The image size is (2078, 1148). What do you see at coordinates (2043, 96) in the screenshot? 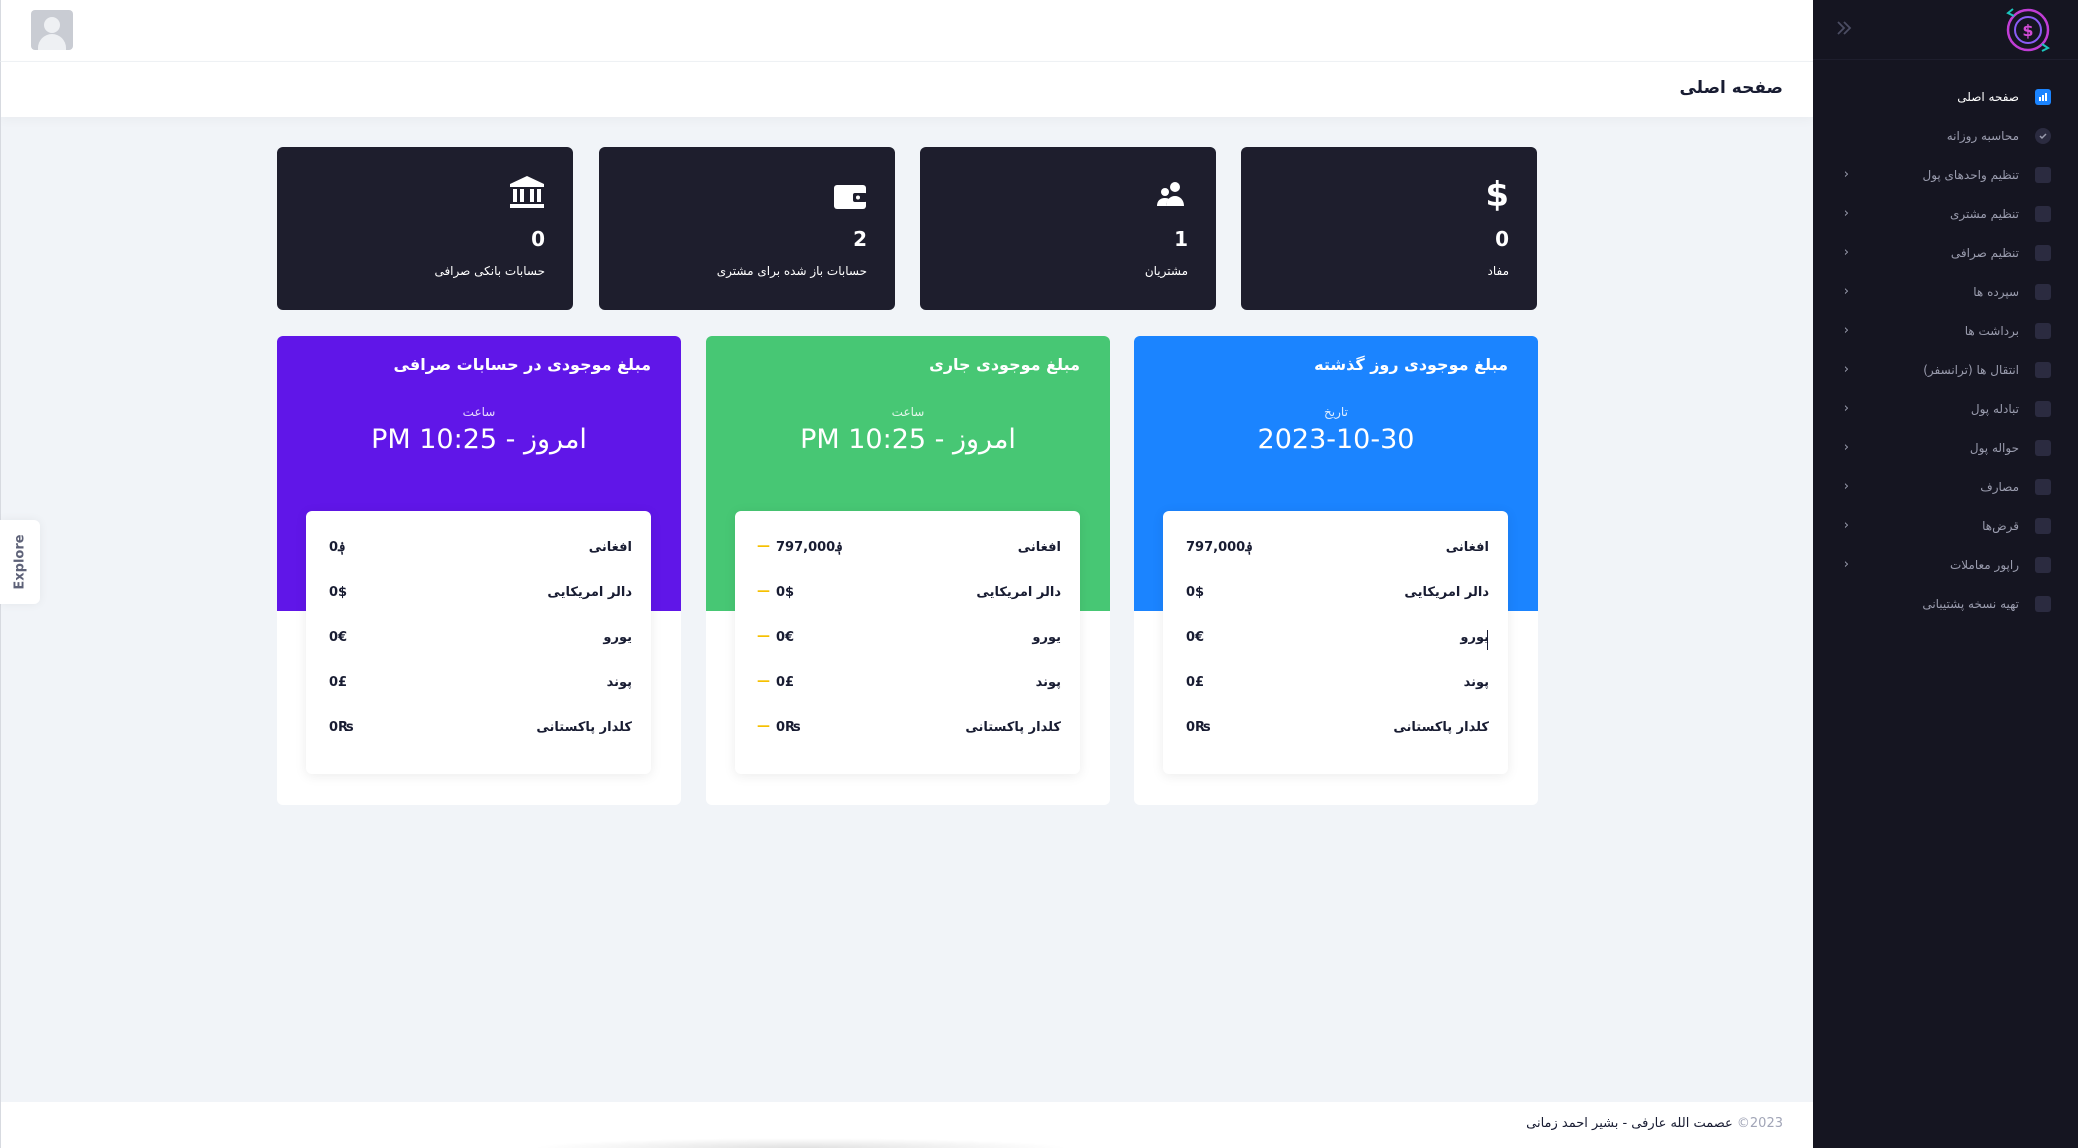
I see `chart-icon` at bounding box center [2043, 96].